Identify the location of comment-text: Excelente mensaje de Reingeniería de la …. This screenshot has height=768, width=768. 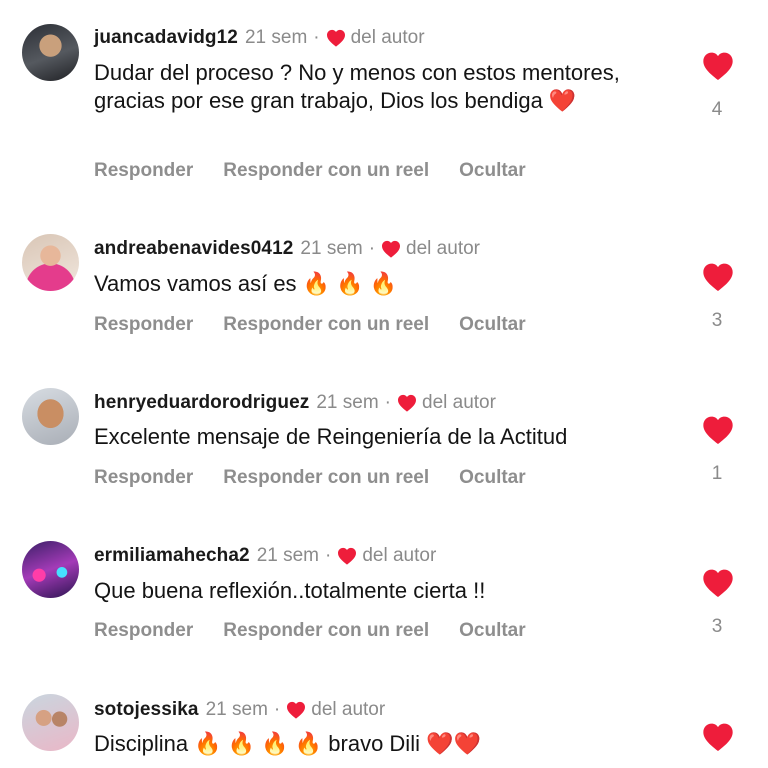
(331, 436).